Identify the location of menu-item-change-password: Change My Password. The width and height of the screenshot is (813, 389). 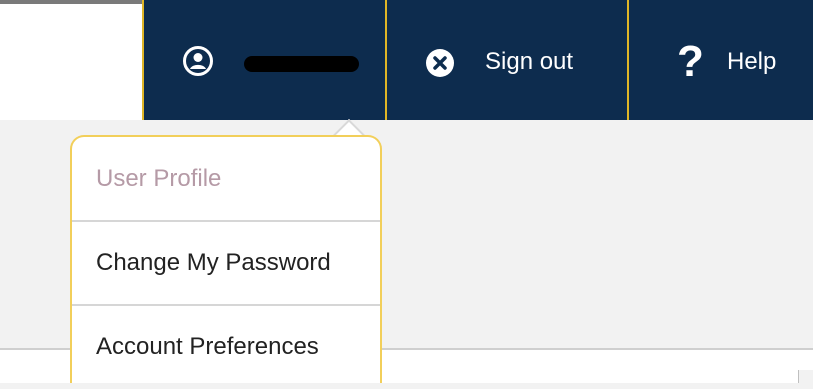
(226, 263).